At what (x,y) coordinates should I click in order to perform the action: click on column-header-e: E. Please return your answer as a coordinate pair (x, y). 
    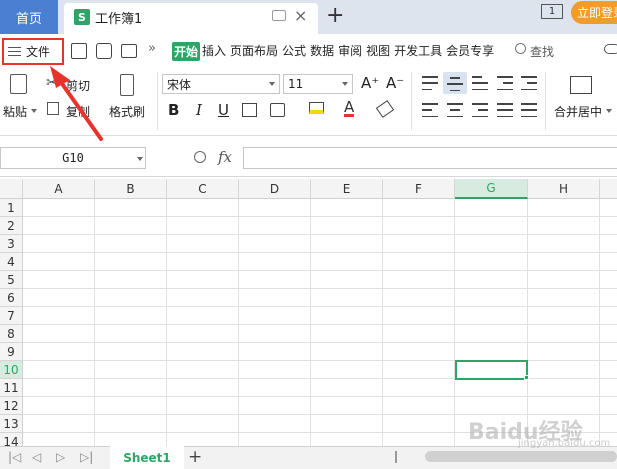
    Looking at the image, I should click on (347, 189).